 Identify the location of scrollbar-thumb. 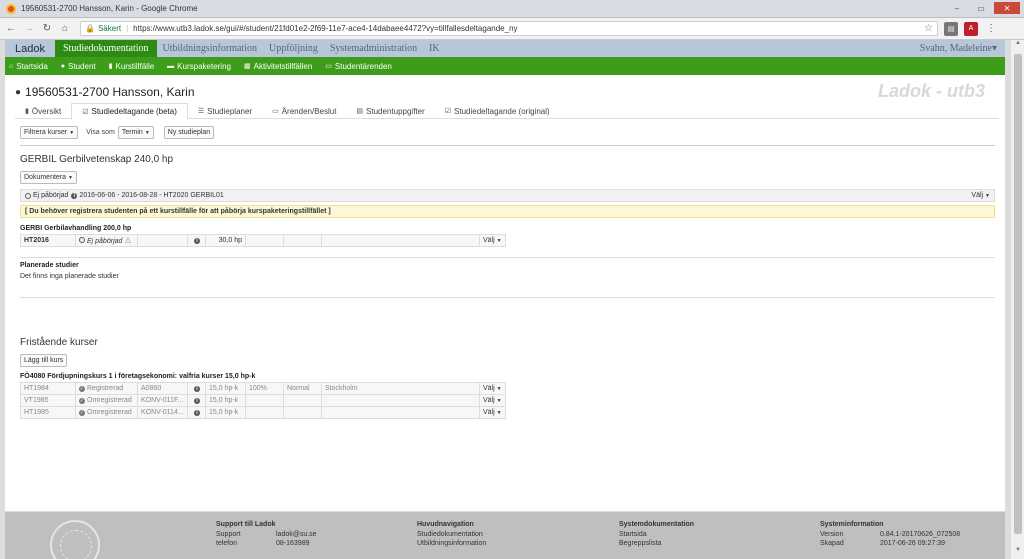
(1018, 294).